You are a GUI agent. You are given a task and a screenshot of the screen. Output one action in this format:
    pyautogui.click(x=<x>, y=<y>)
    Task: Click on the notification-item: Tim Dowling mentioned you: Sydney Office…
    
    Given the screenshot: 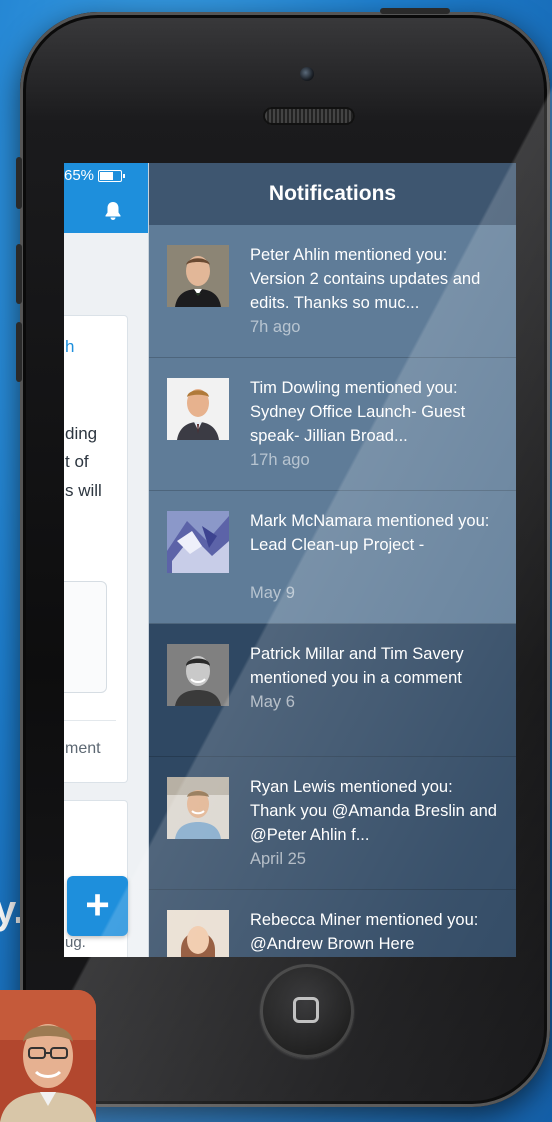 What is the action you would take?
    pyautogui.click(x=332, y=424)
    